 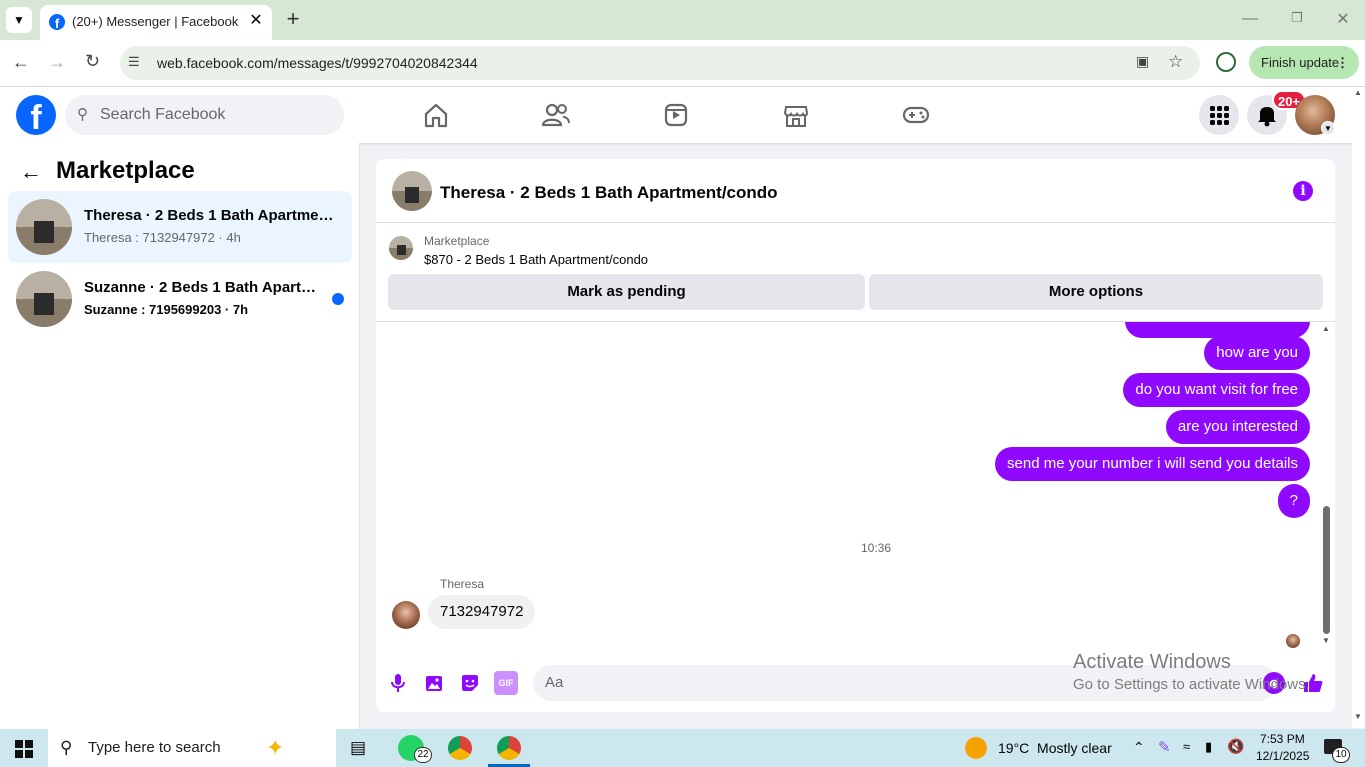 What do you see at coordinates (554, 682) in the screenshot?
I see `message-placeholder: Aa` at bounding box center [554, 682].